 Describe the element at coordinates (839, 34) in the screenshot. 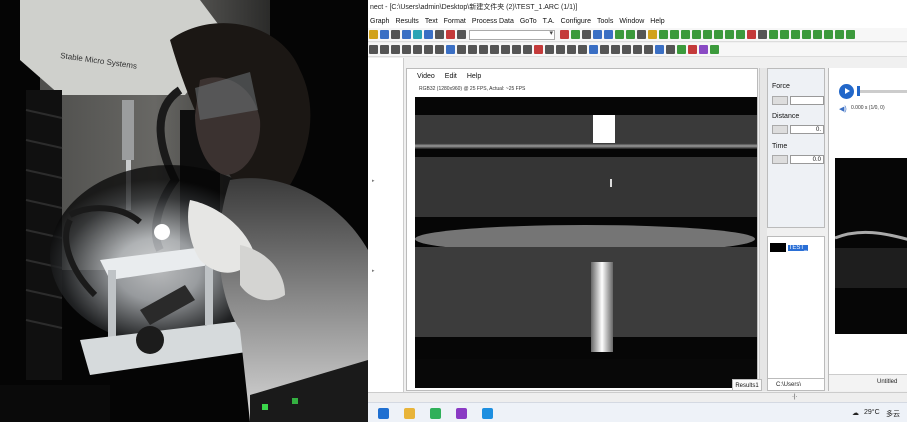

I see `run7-icon` at that location.